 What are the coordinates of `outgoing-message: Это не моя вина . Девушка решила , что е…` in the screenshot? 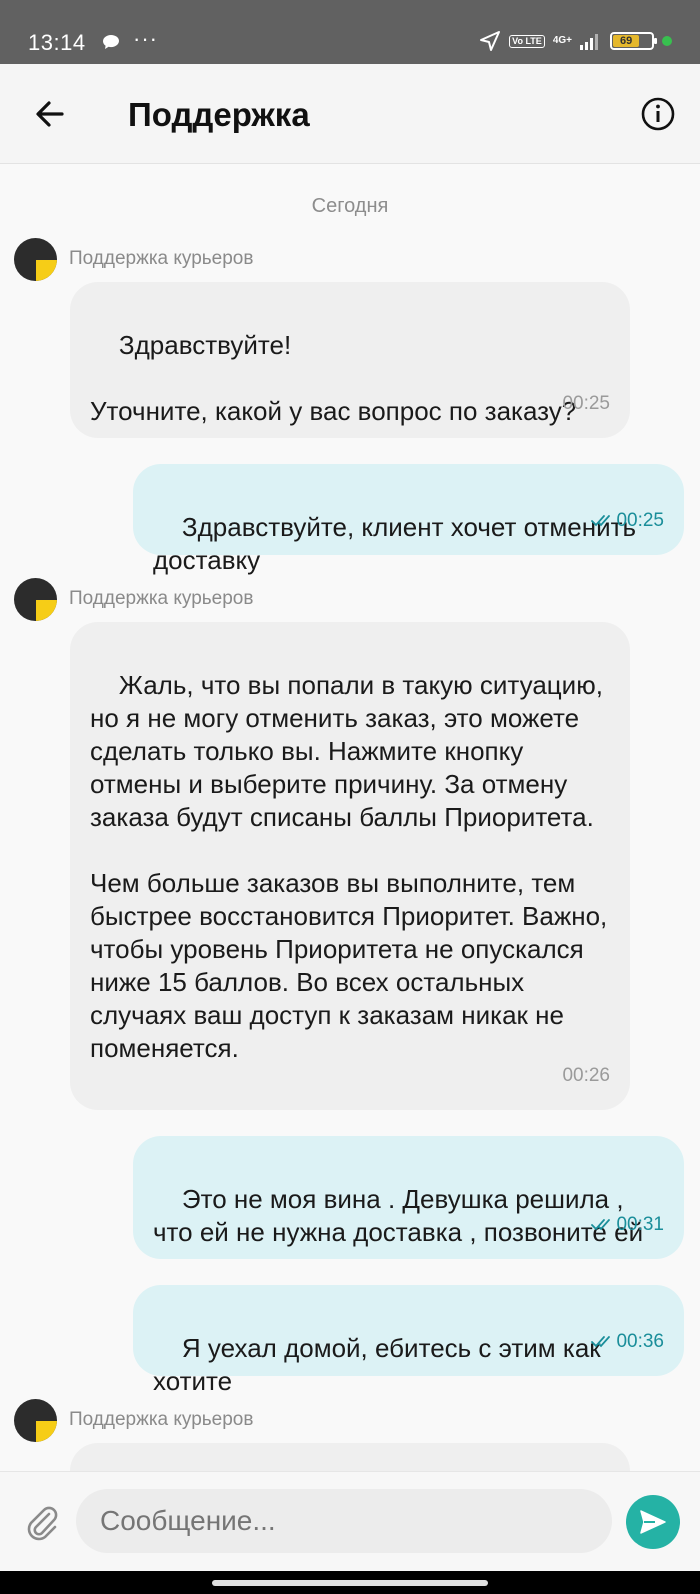 It's located at (408, 1197).